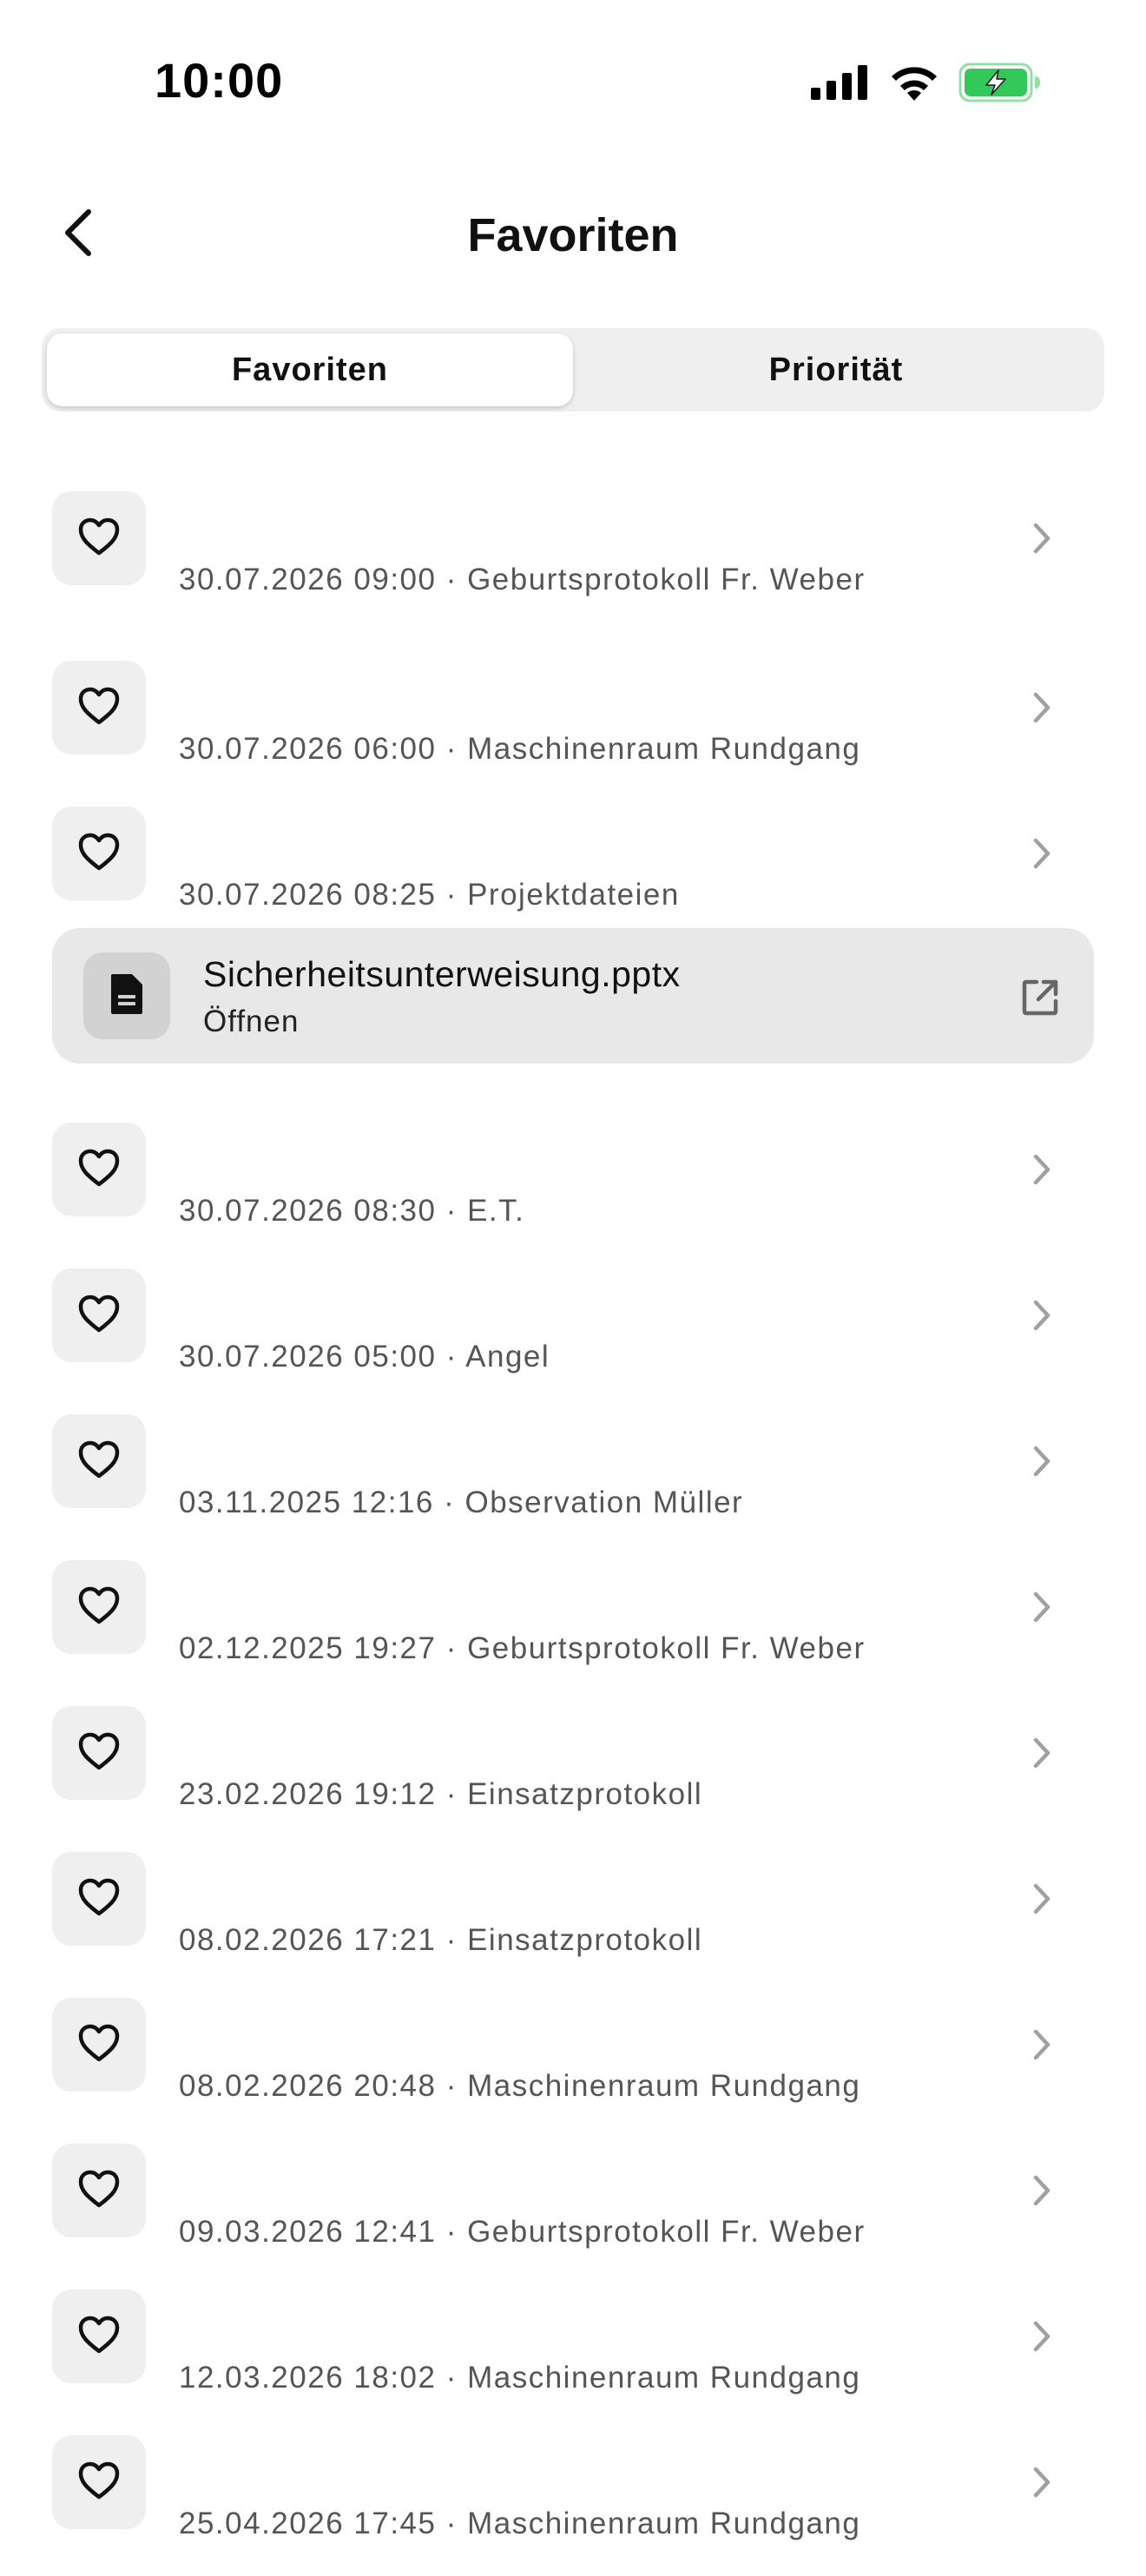 Image resolution: width=1146 pixels, height=2576 pixels. Describe the element at coordinates (573, 1774) in the screenshot. I see `list-item: 23.02.2026 19:12 · Einsatzprotokoll` at that location.